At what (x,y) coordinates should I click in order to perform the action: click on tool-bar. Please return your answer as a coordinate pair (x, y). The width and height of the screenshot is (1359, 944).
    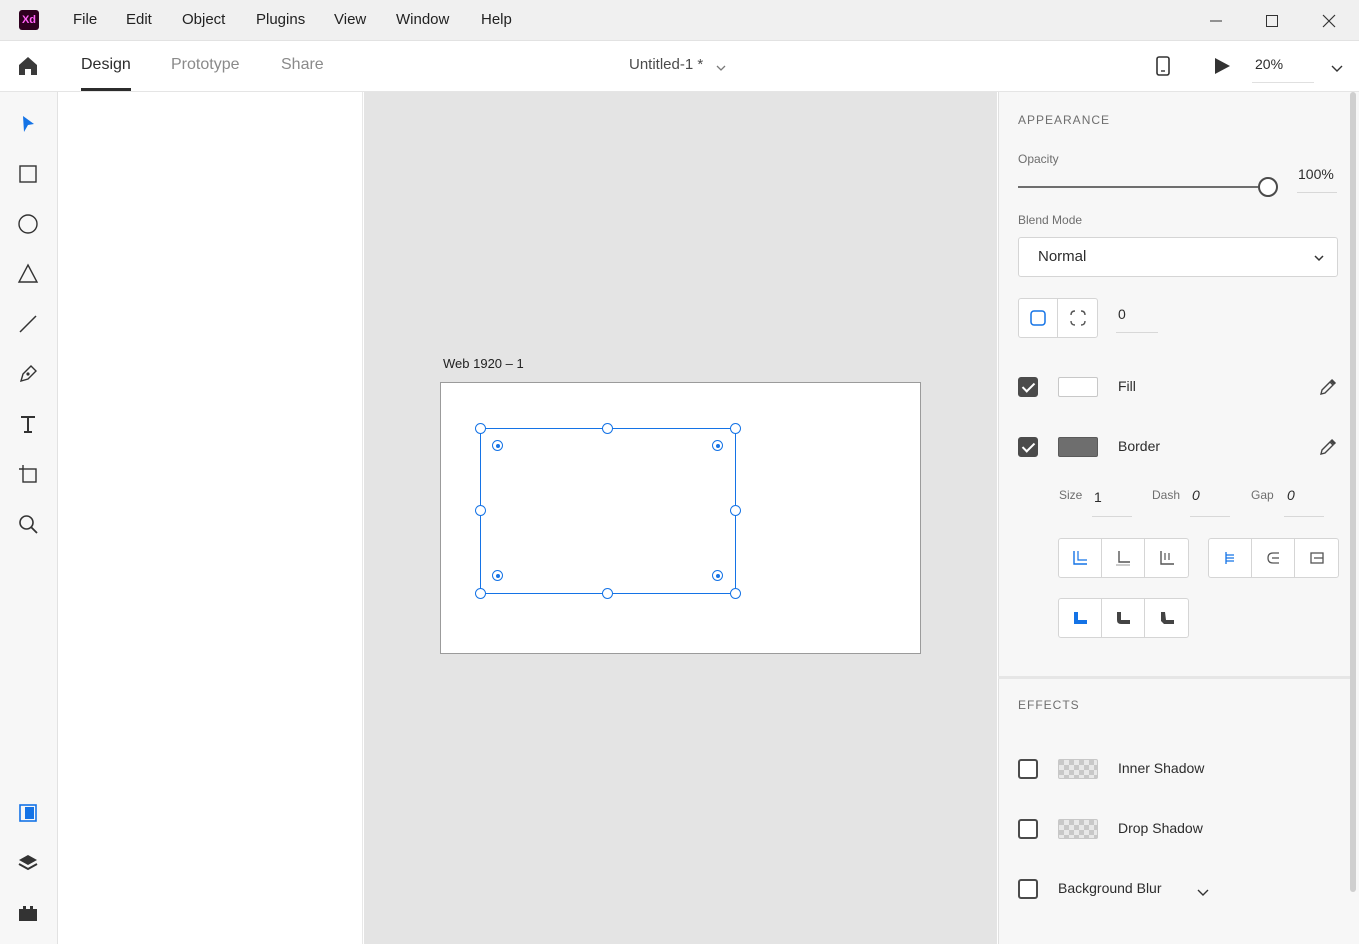
    Looking at the image, I should click on (29, 518).